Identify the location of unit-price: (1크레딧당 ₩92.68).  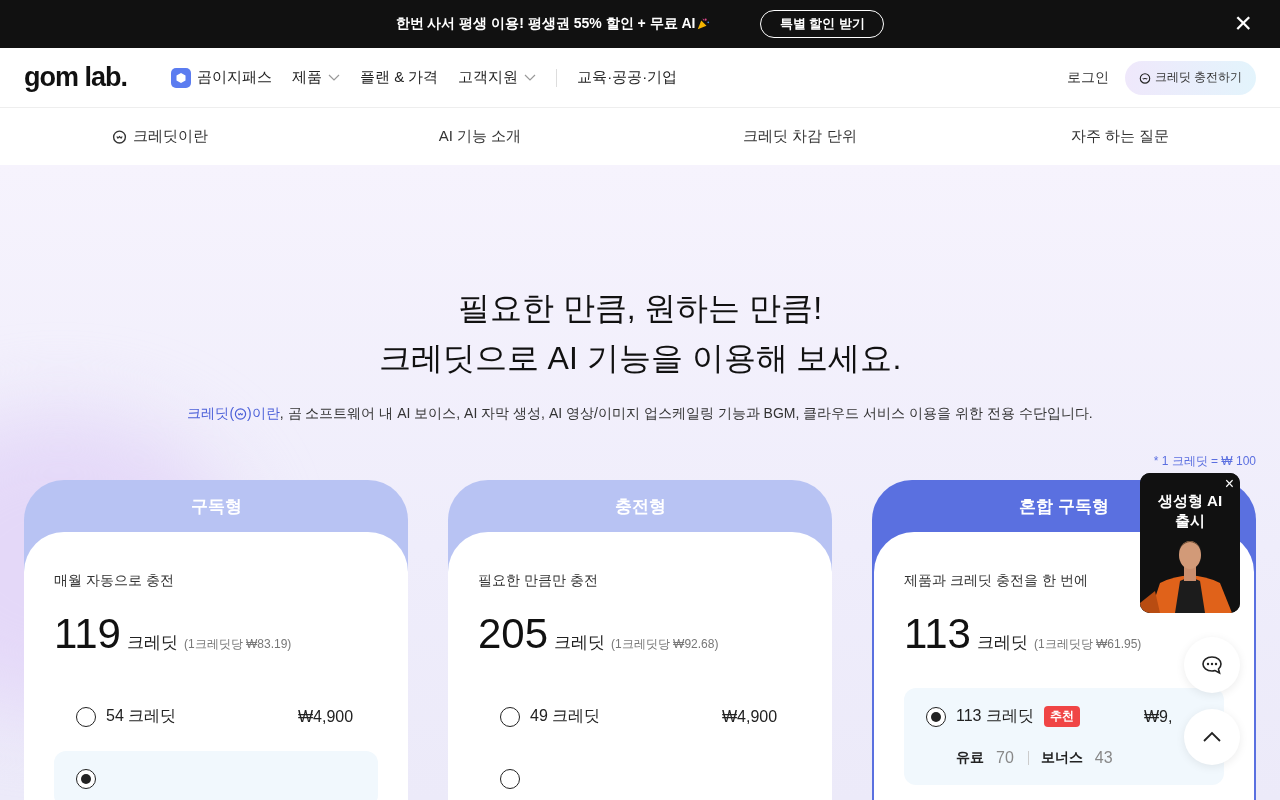
(665, 644).